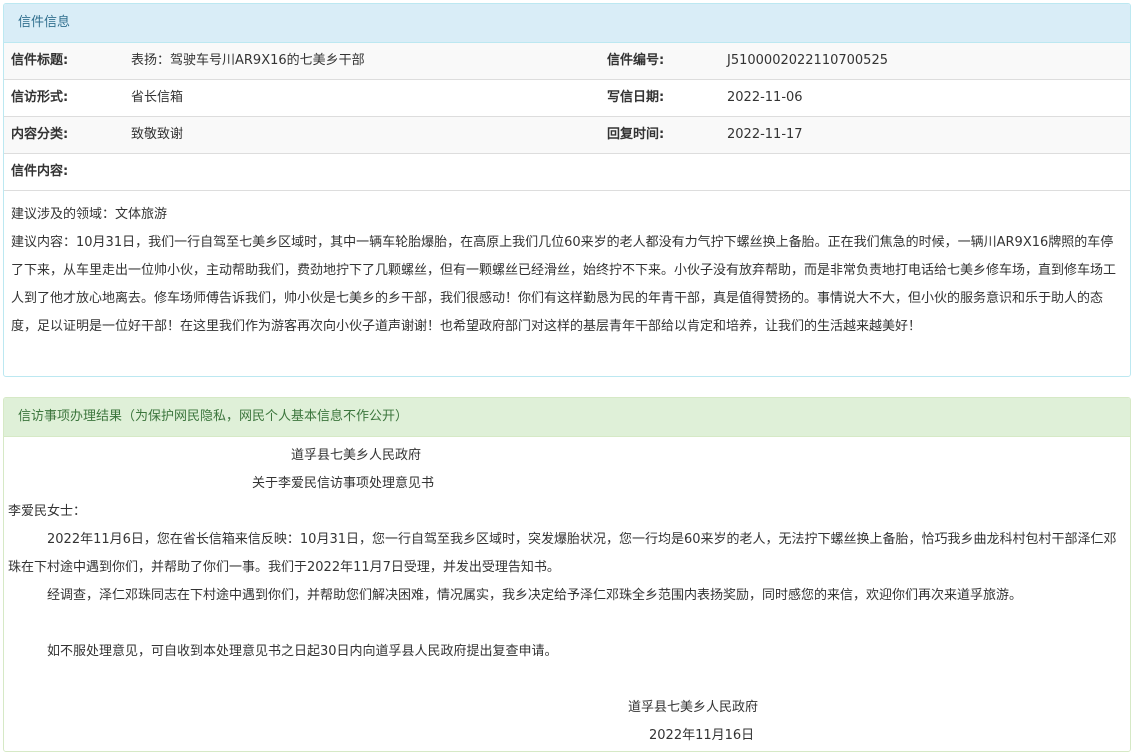 The image size is (1133, 753). I want to click on reply-time-label: 回复时间:, so click(636, 134).